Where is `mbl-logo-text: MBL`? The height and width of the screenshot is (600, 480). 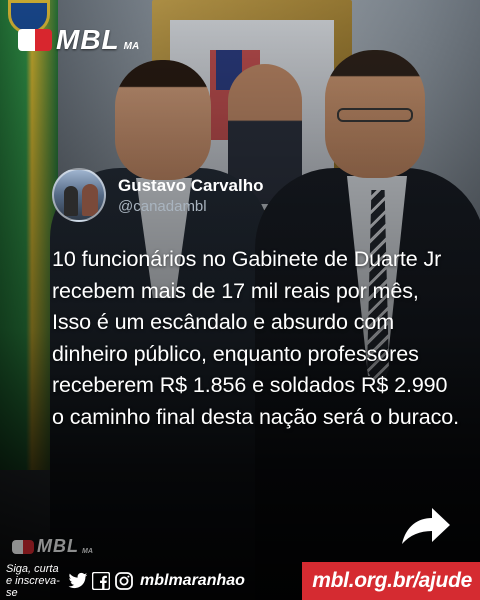
mbl-logo-text: MBL is located at coordinates (88, 39).